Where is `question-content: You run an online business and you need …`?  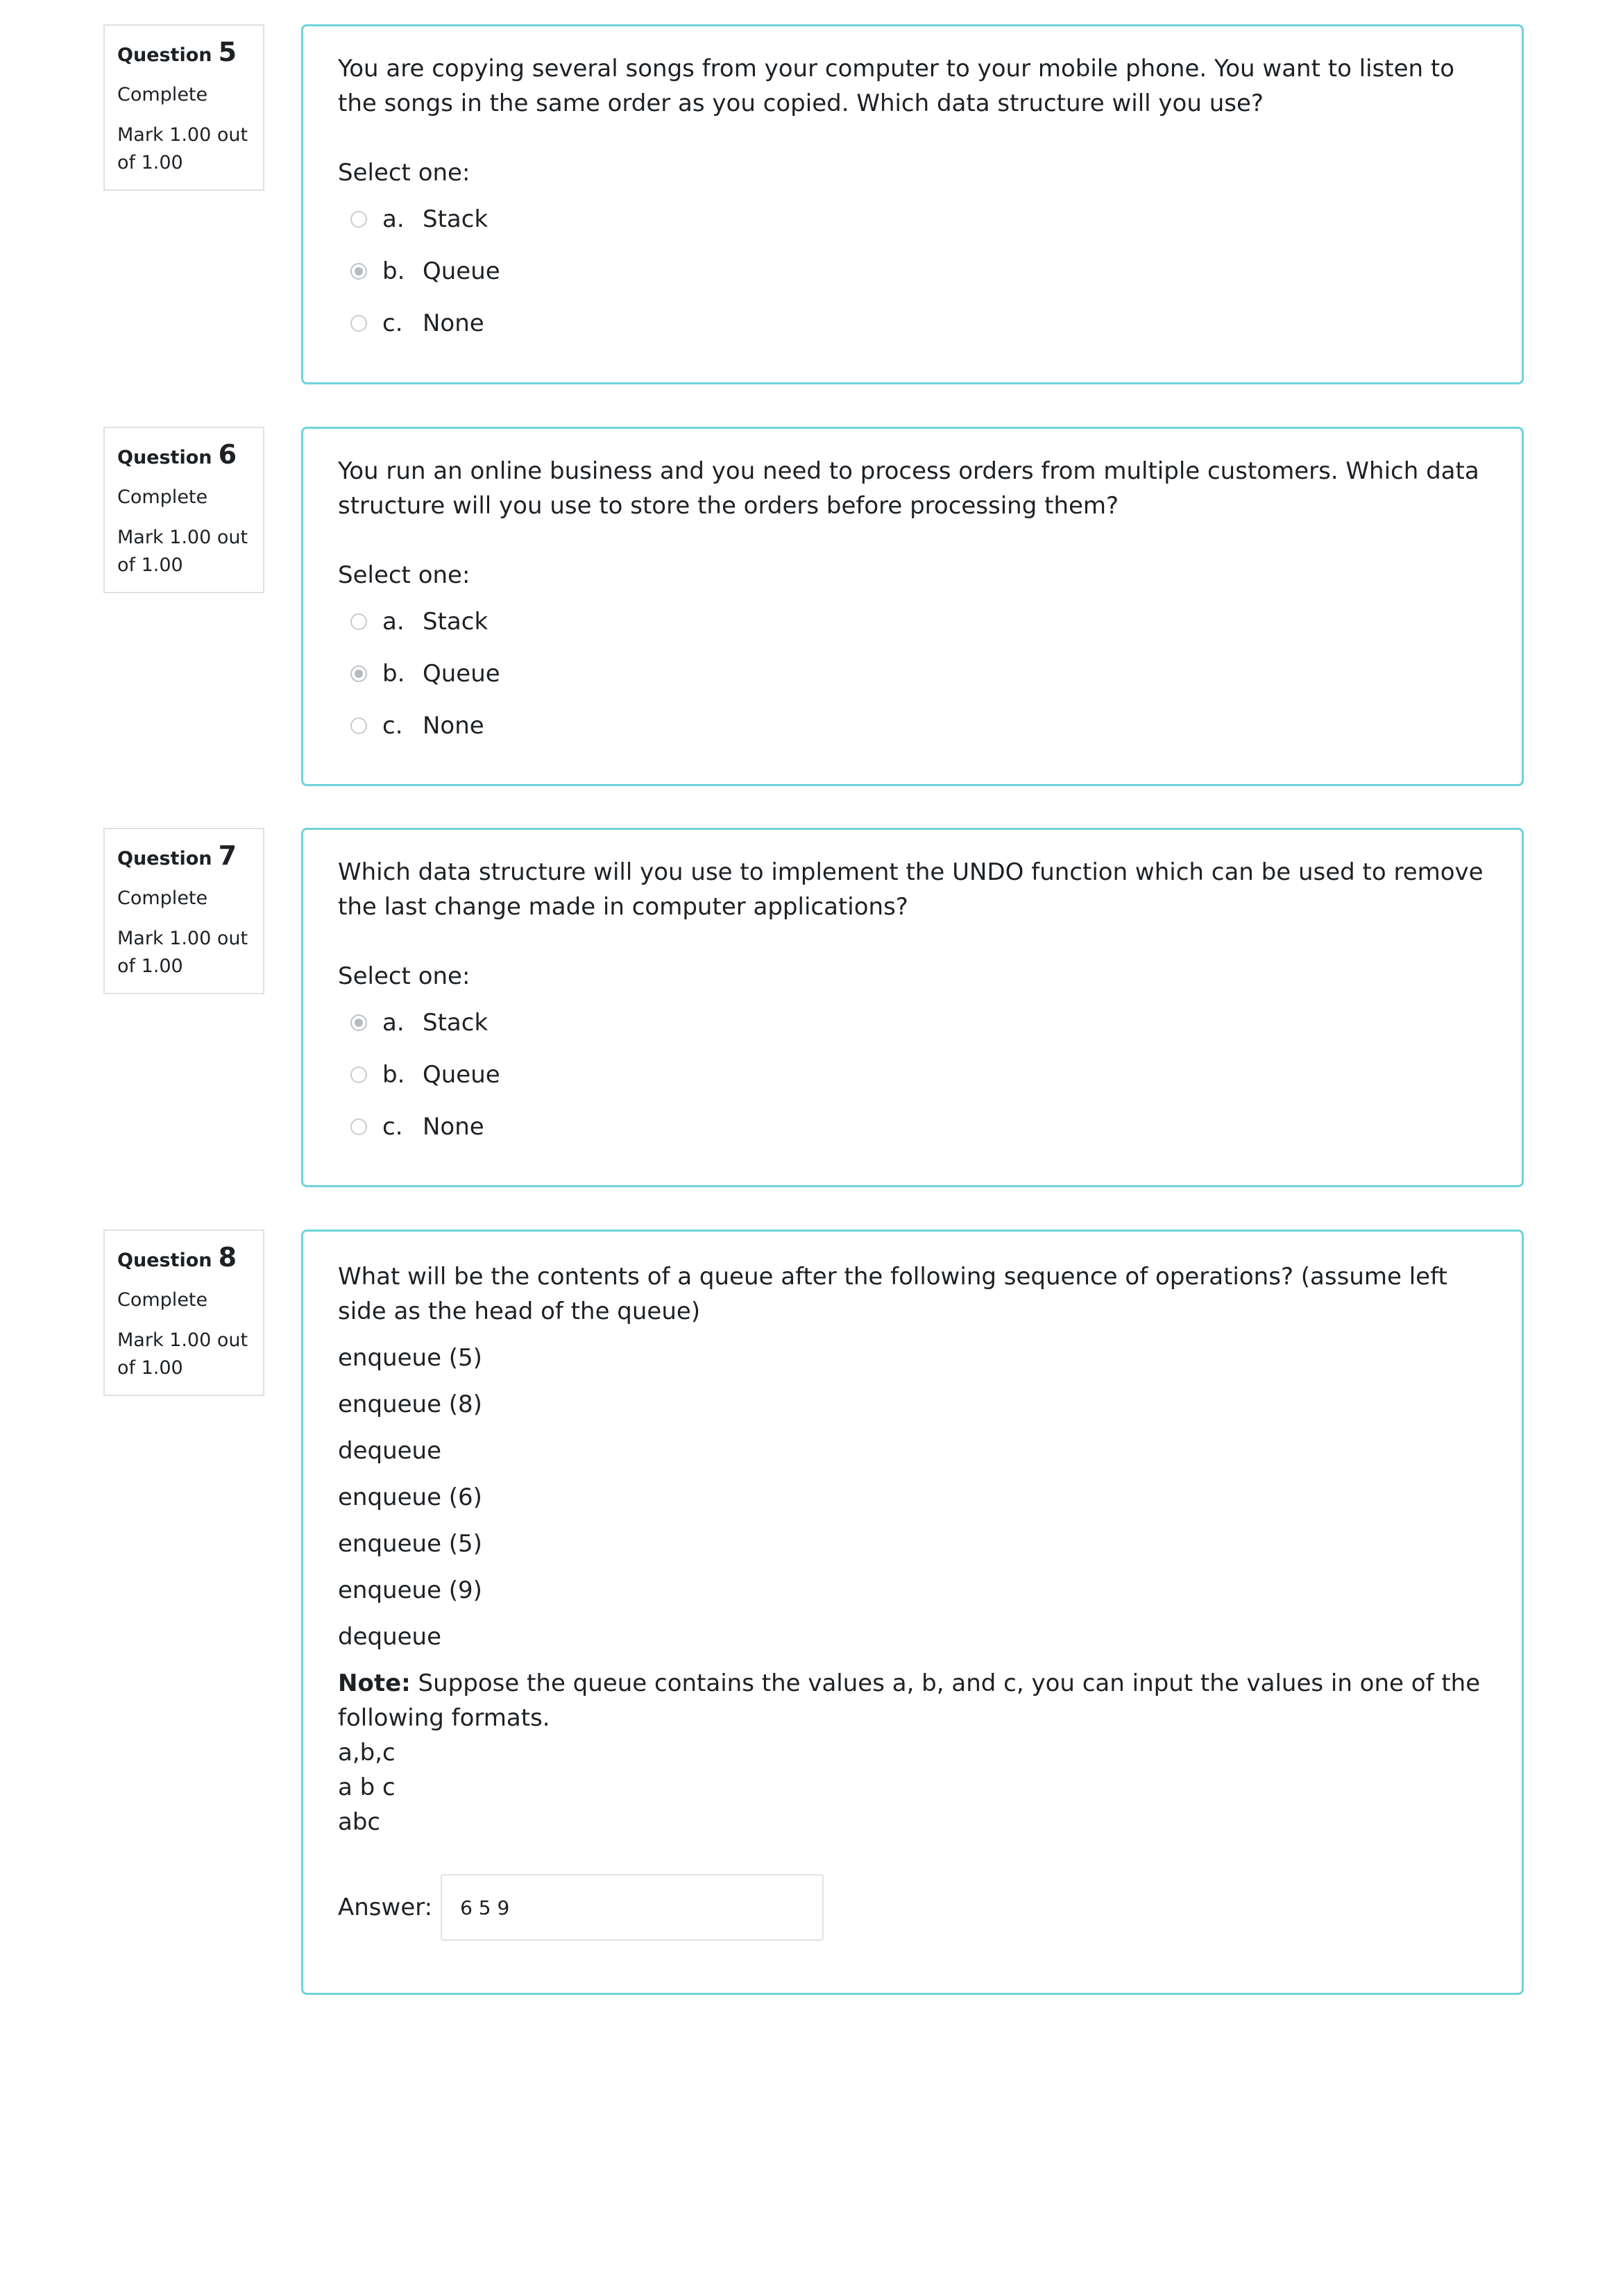 question-content: You run an online business and you need … is located at coordinates (913, 606).